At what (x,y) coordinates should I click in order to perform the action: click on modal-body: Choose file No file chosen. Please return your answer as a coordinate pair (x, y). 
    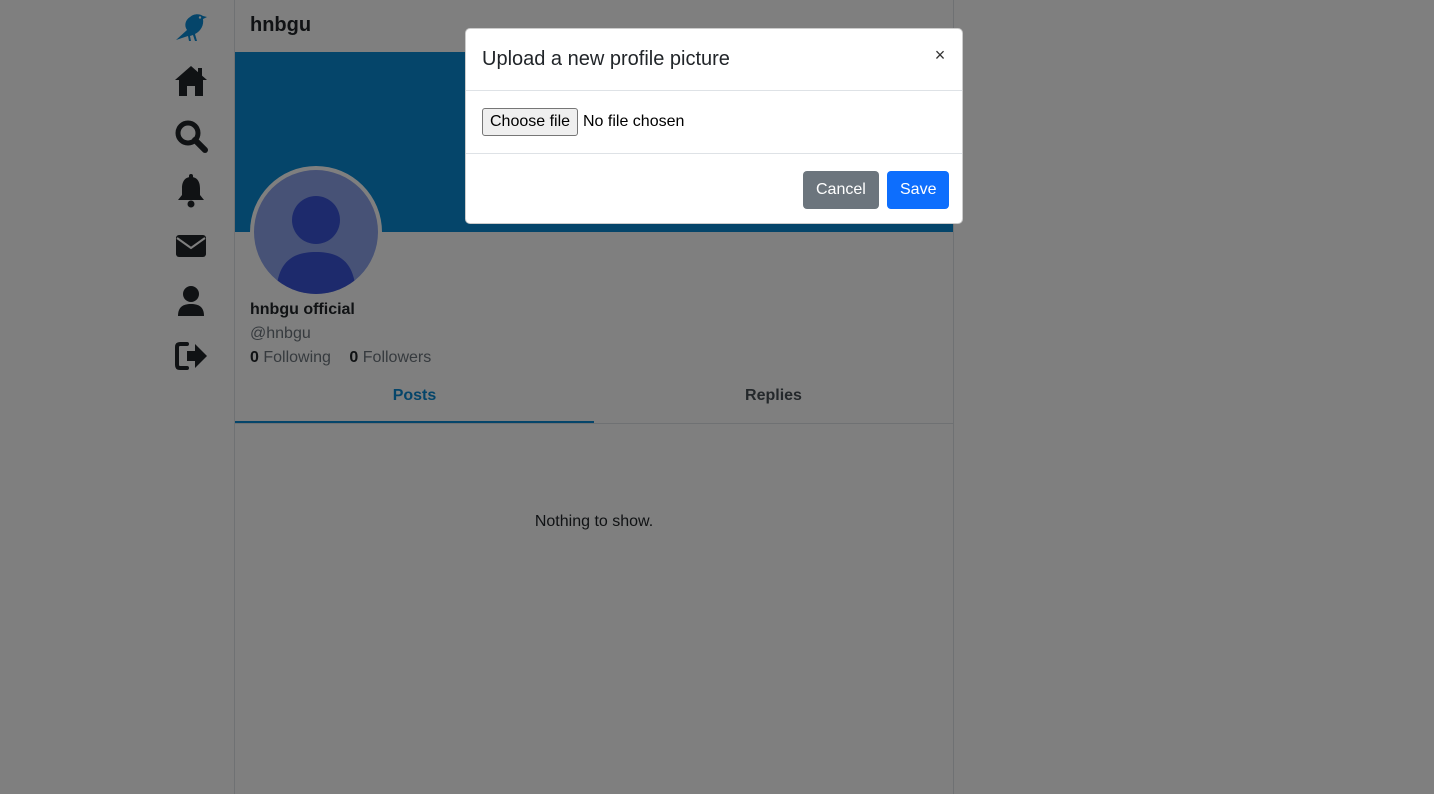
    Looking at the image, I should click on (714, 122).